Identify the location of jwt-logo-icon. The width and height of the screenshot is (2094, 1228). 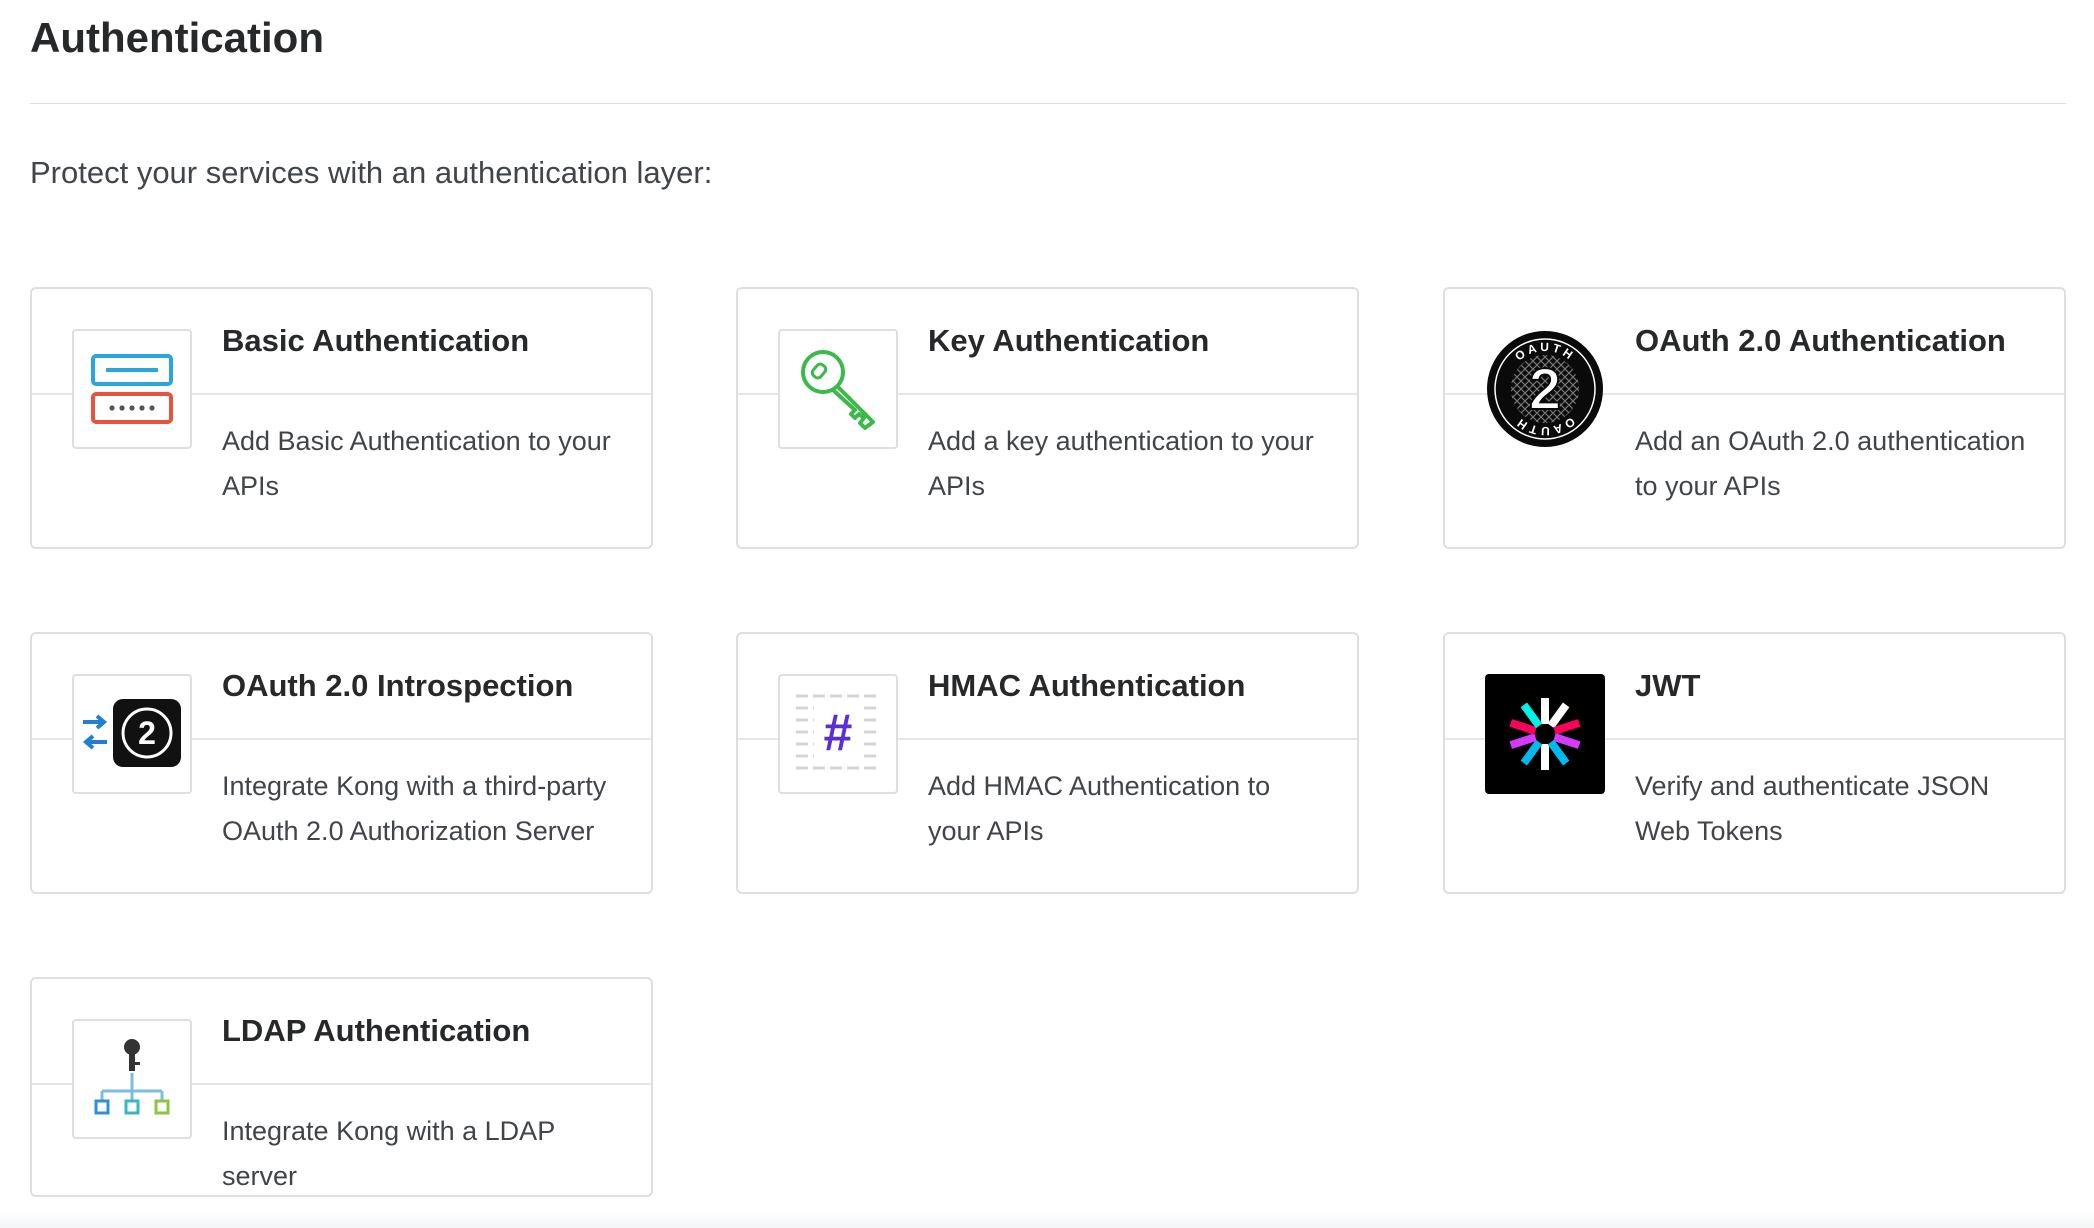
(1545, 734).